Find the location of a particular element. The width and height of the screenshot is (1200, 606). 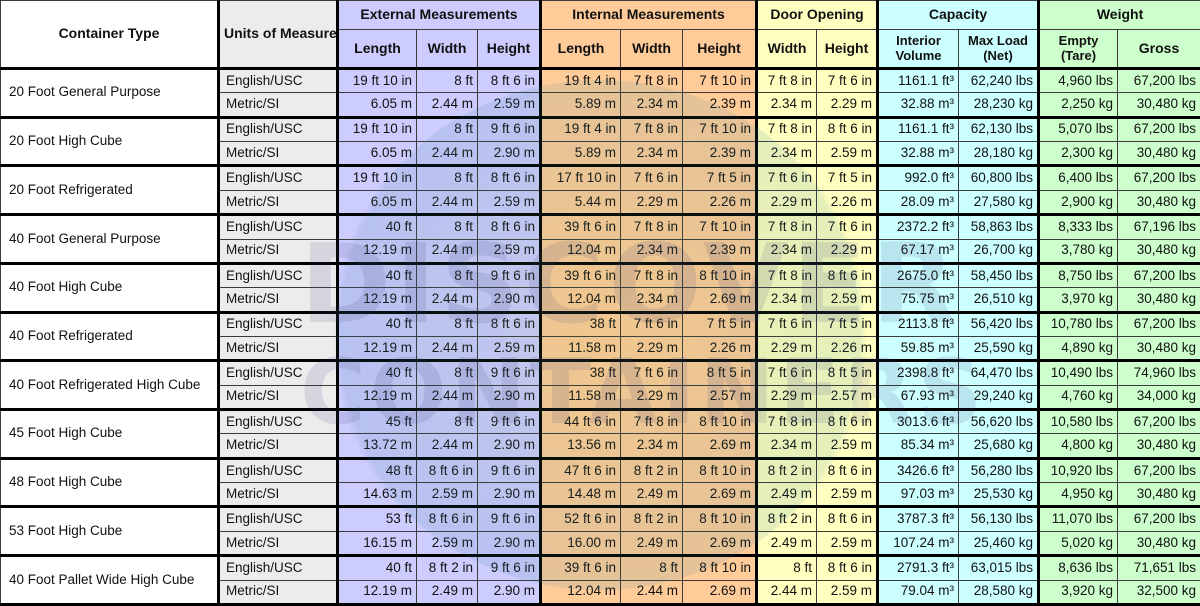

gross-weight-cell: 32,500 kg is located at coordinates (1158, 592).